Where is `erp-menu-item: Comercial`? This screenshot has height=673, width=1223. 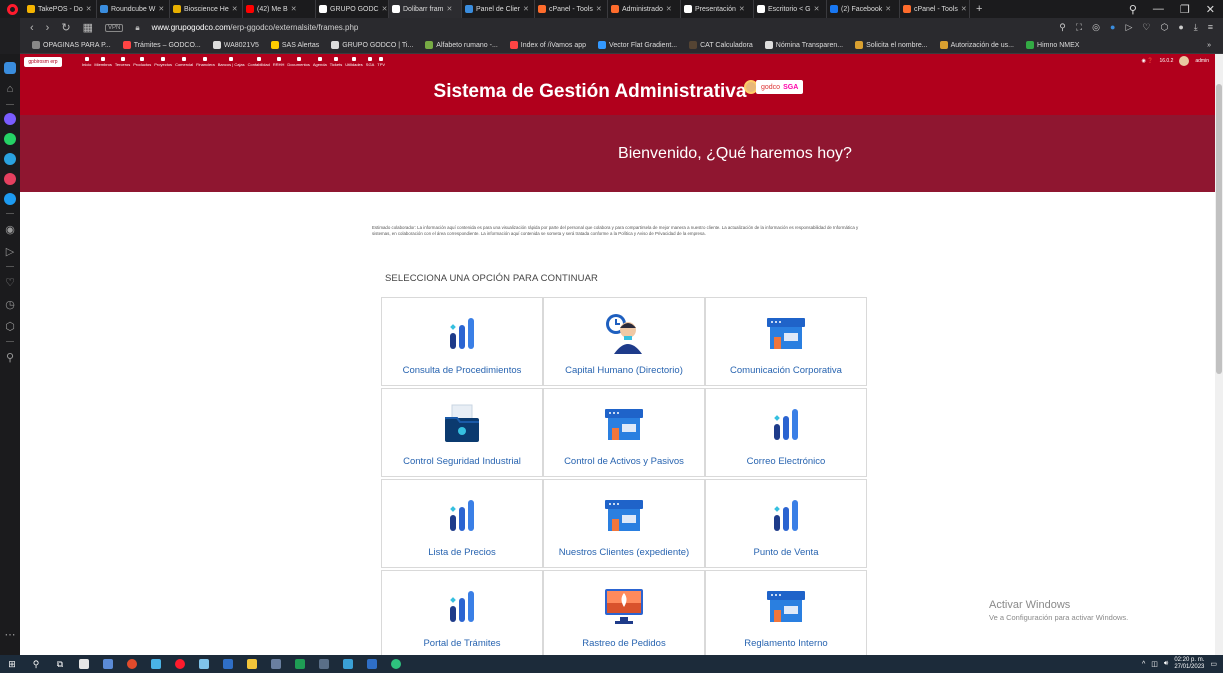
erp-menu-item: Comercial is located at coordinates (184, 61).